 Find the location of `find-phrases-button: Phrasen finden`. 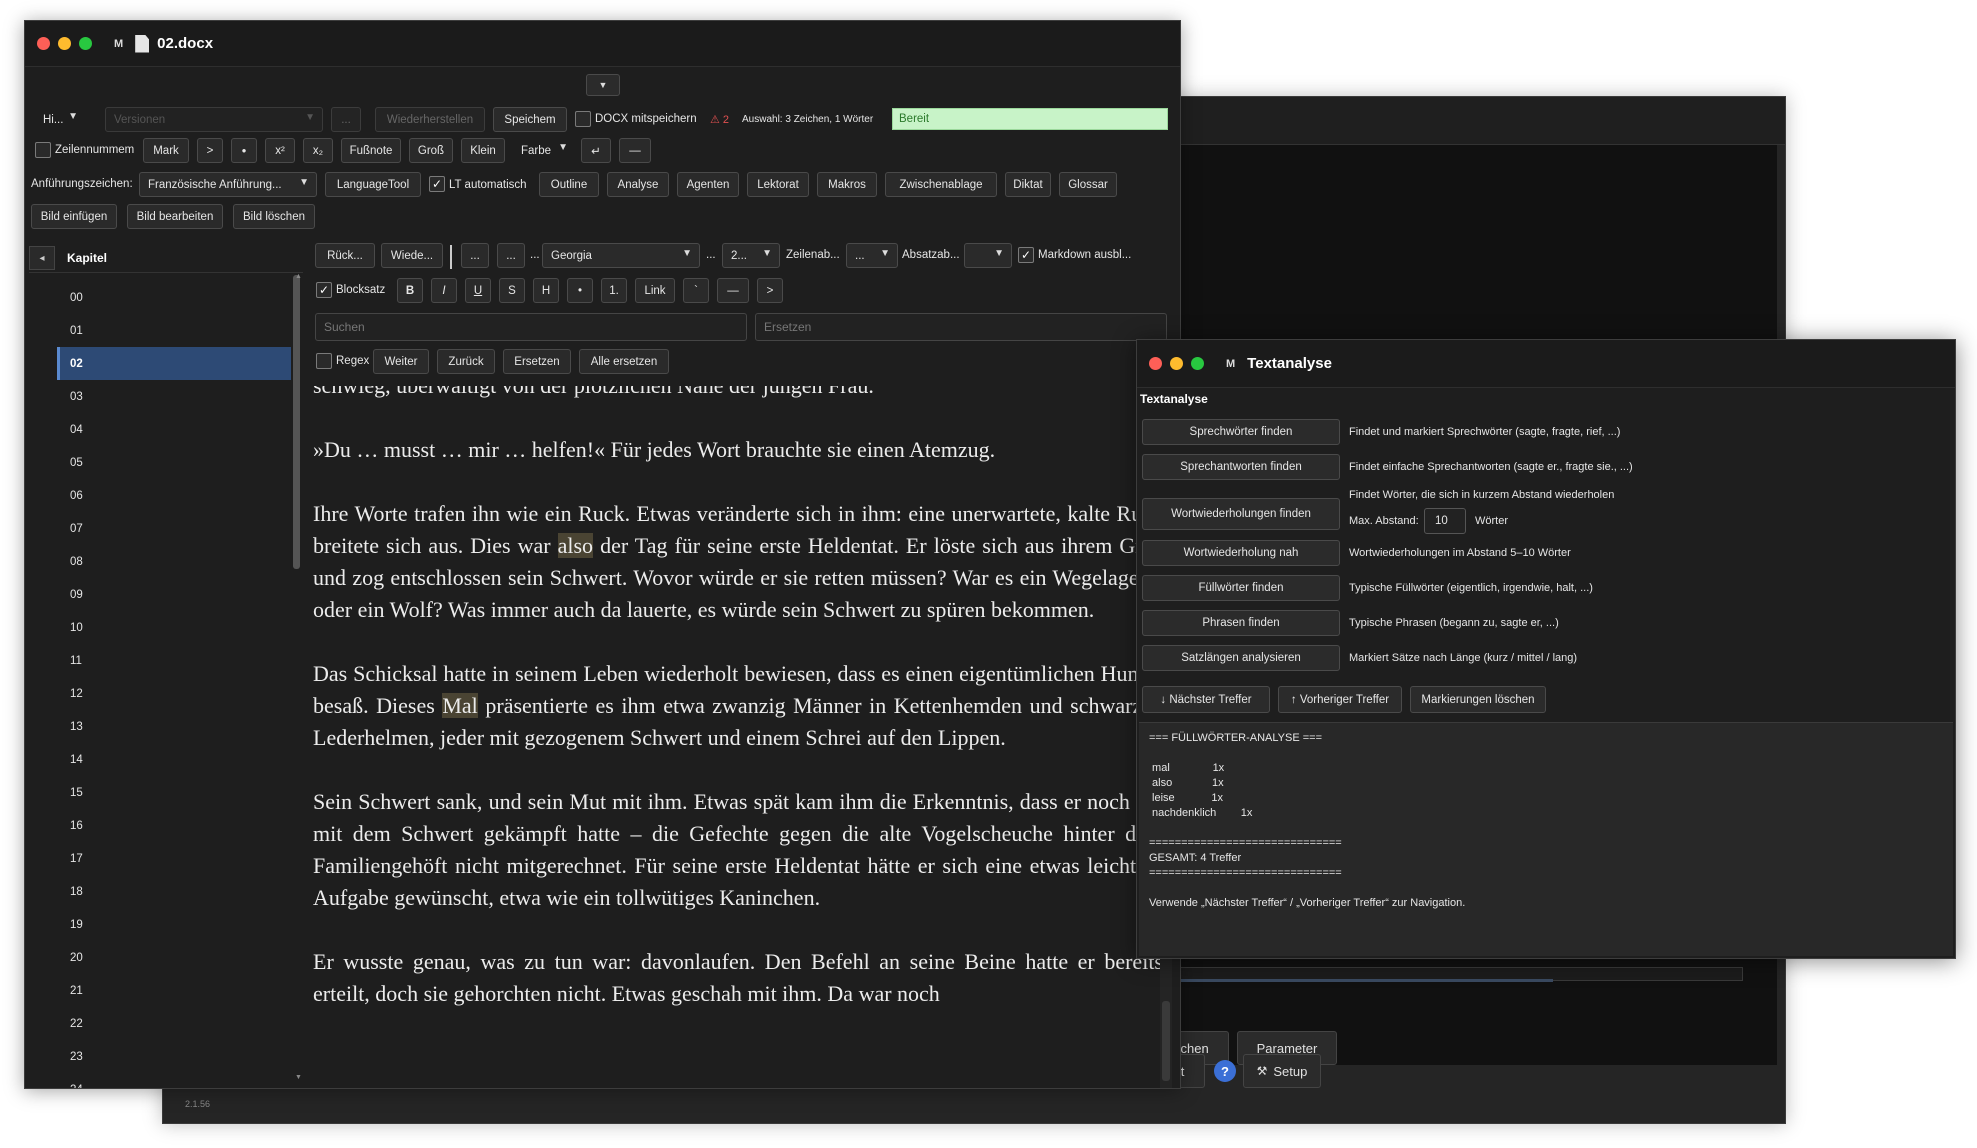

find-phrases-button: Phrasen finden is located at coordinates (1241, 623).